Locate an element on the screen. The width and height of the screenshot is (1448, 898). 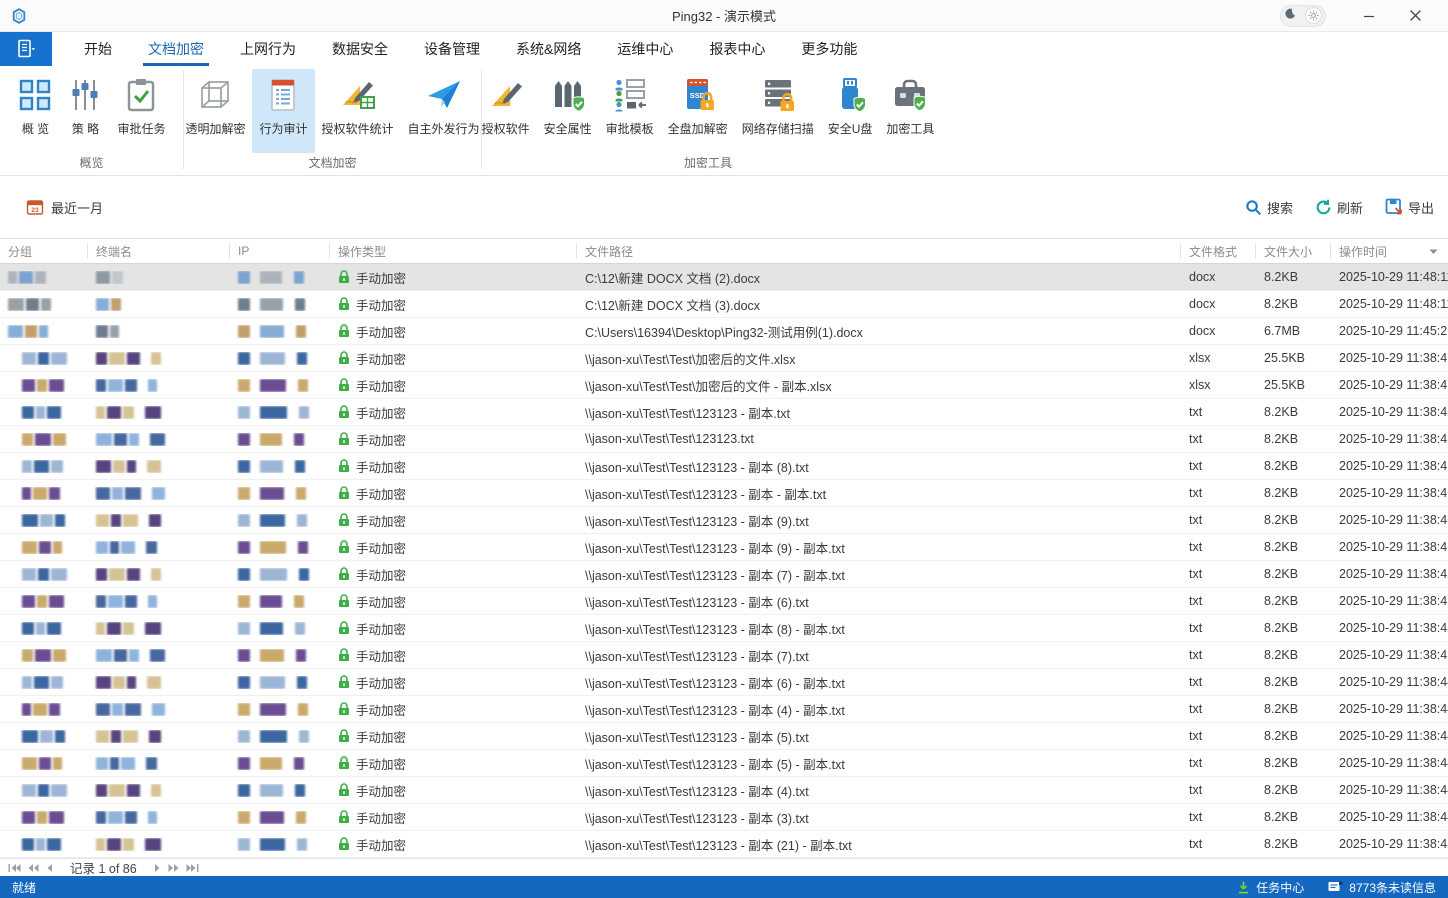
ribbon-button-behavior-audit: 行为审计 is located at coordinates (283, 111).